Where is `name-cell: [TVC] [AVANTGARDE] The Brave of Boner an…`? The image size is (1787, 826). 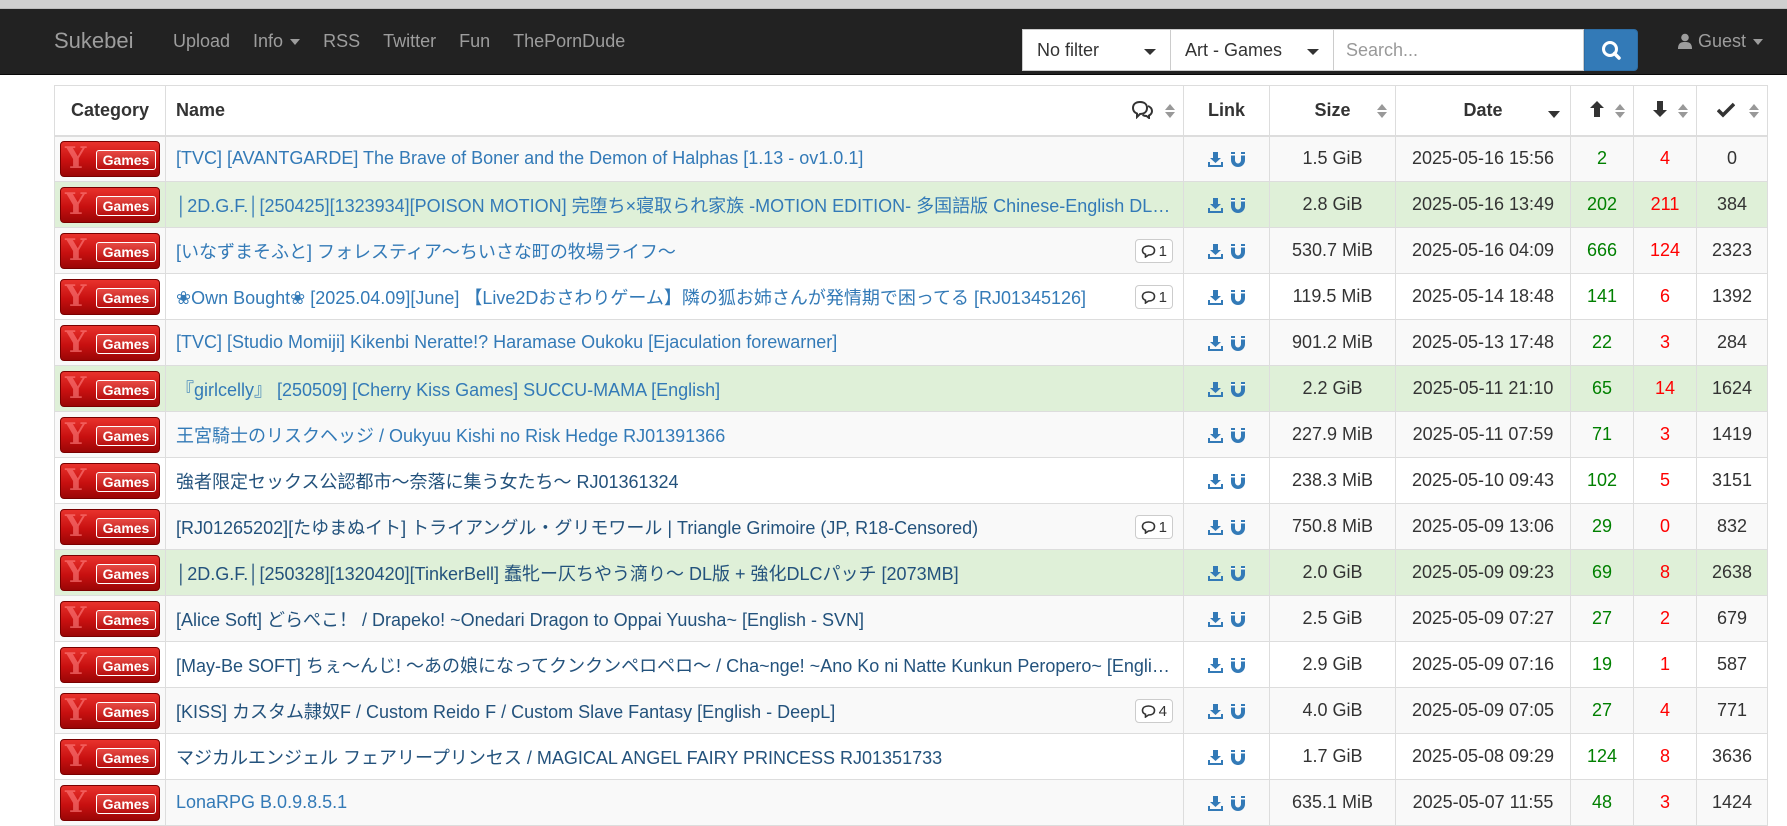
name-cell: [TVC] [AVANTGARDE] The Brave of Boner an… is located at coordinates (674, 158).